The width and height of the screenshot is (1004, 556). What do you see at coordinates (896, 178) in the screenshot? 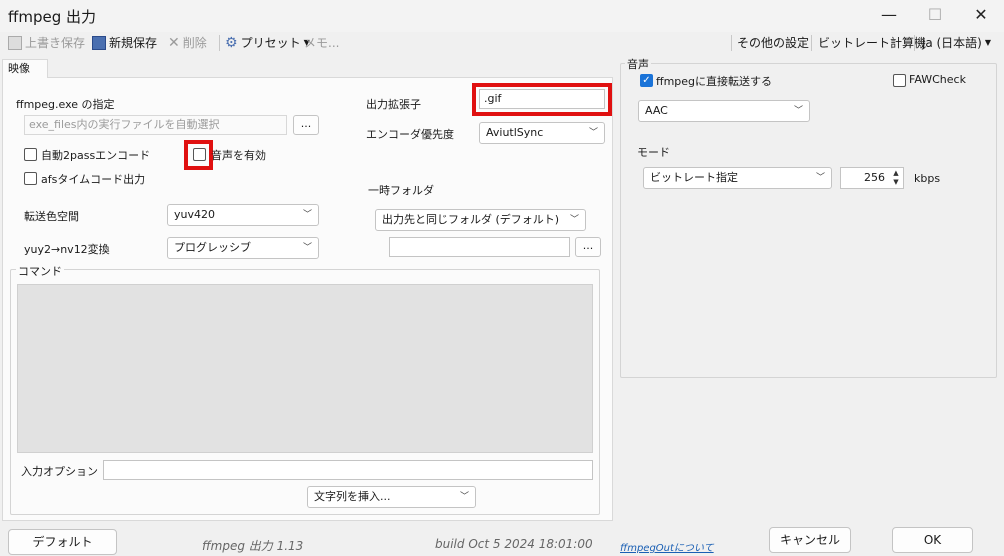
I see `bitrate-spinner: ▲ ▼` at bounding box center [896, 178].